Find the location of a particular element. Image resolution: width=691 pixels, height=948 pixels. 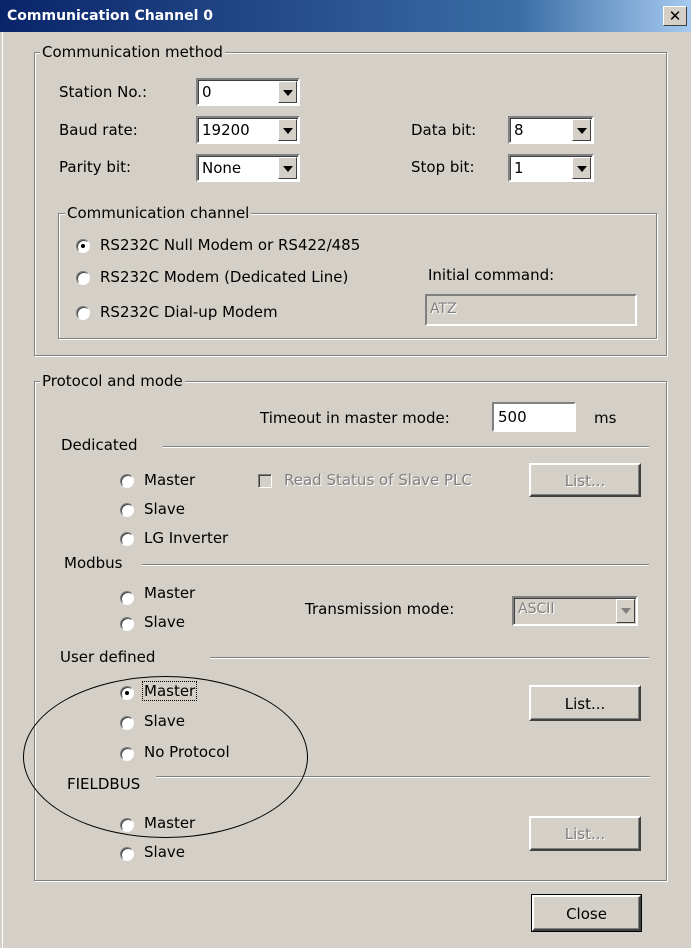

modbus-master-radio is located at coordinates (127, 598).